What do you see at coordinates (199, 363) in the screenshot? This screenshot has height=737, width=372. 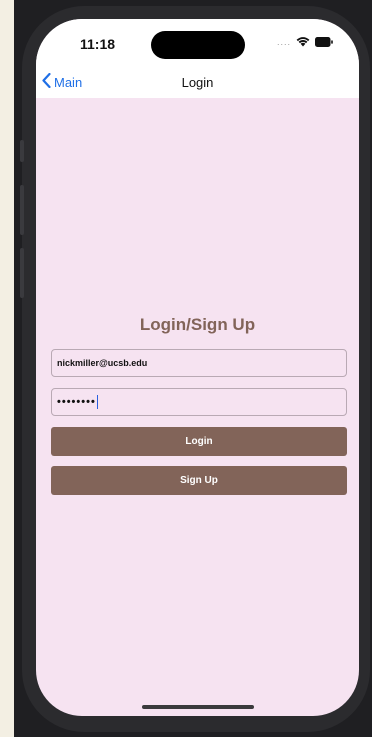 I see `email-field` at bounding box center [199, 363].